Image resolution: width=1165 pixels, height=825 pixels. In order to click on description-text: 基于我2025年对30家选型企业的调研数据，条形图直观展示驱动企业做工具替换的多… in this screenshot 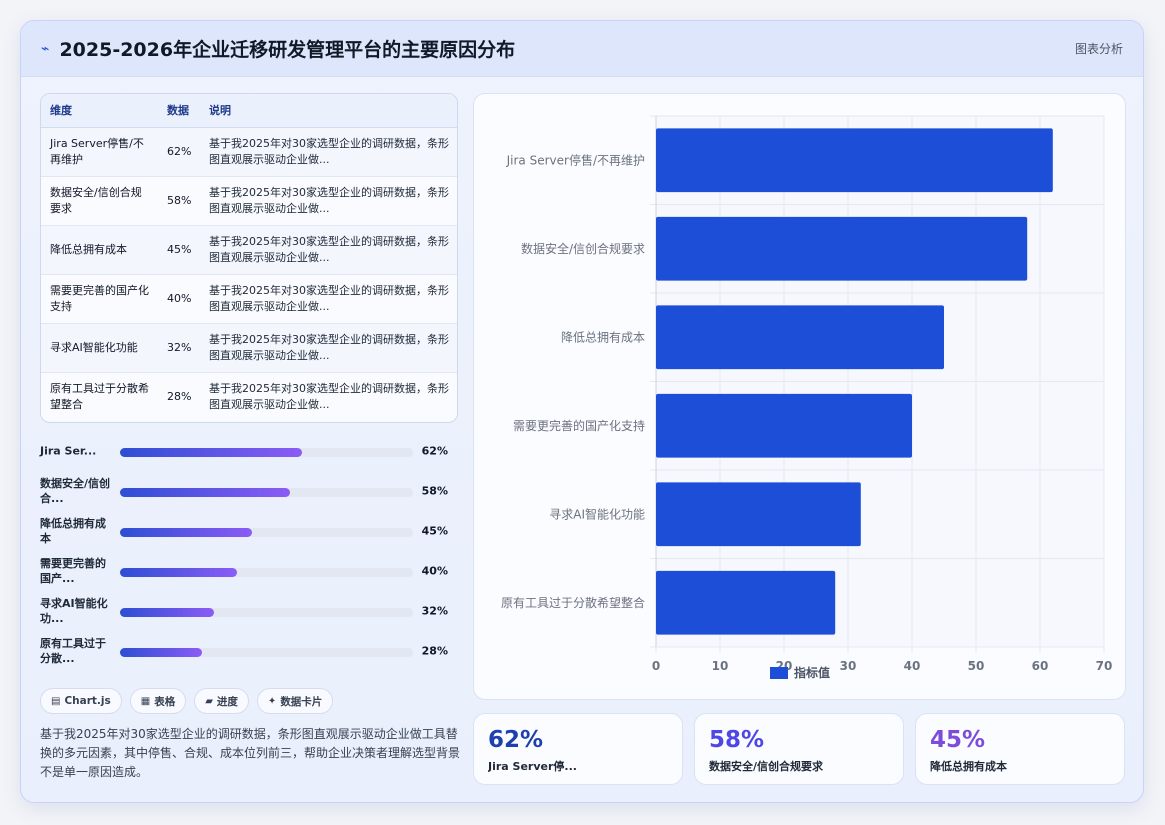, I will do `click(250, 753)`.